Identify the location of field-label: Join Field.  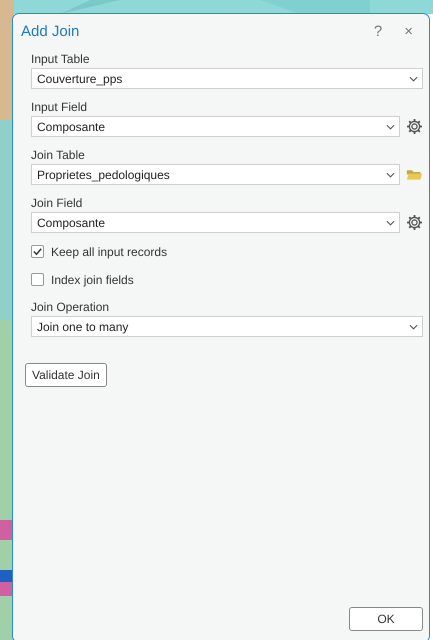
(57, 203).